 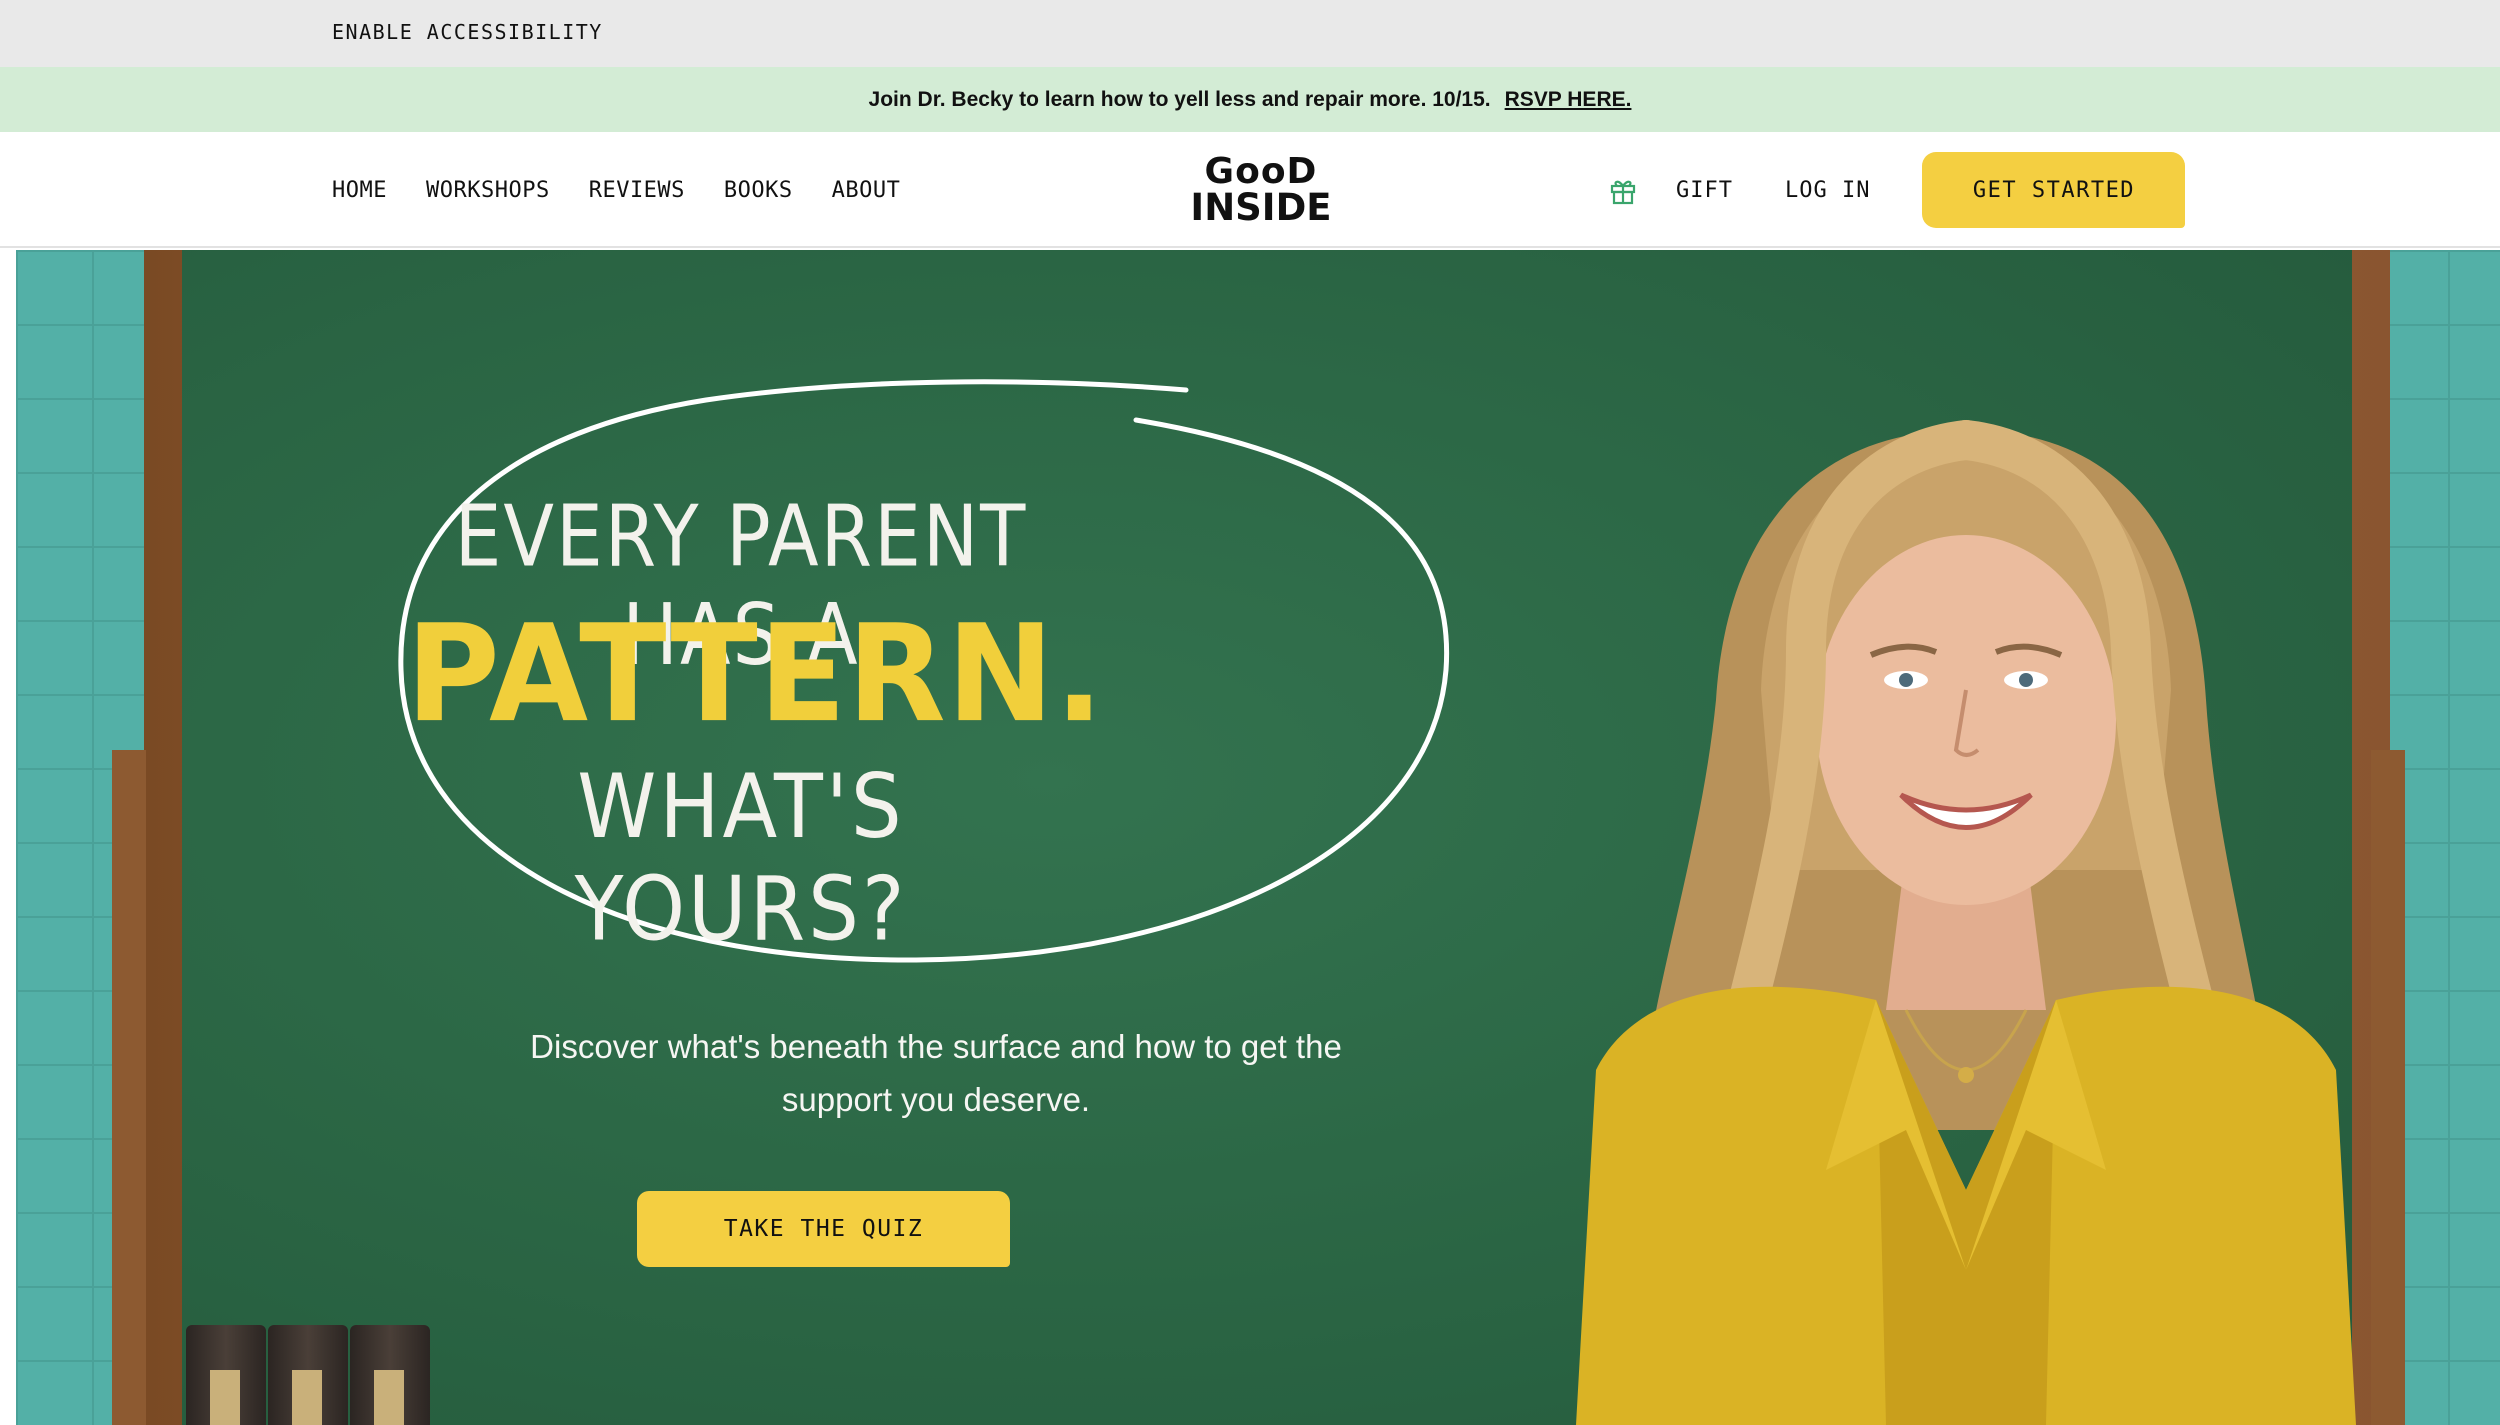 What do you see at coordinates (741, 858) in the screenshot?
I see `headline-line-3: WHAT'S YOURS?` at bounding box center [741, 858].